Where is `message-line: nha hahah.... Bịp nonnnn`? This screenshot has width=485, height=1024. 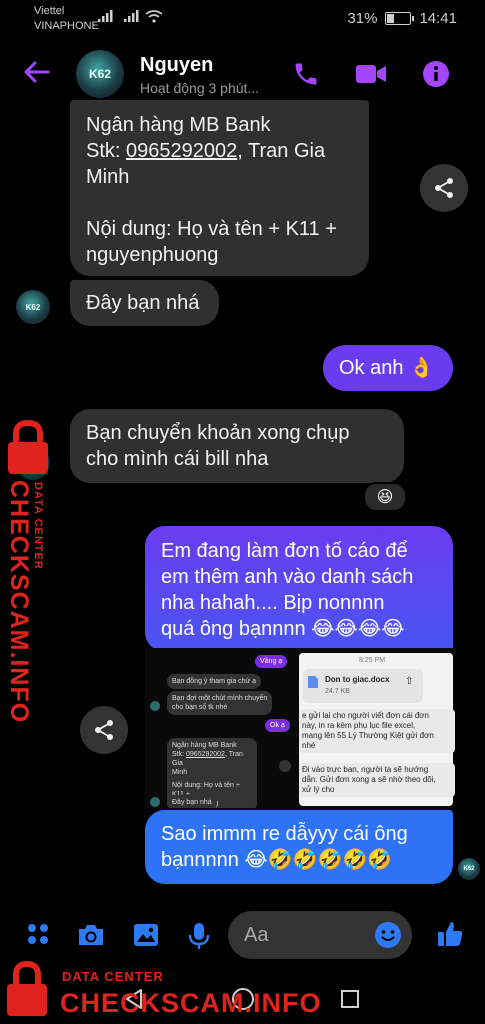
message-line: nha hahah.... Bịp nonnnn is located at coordinates (273, 603).